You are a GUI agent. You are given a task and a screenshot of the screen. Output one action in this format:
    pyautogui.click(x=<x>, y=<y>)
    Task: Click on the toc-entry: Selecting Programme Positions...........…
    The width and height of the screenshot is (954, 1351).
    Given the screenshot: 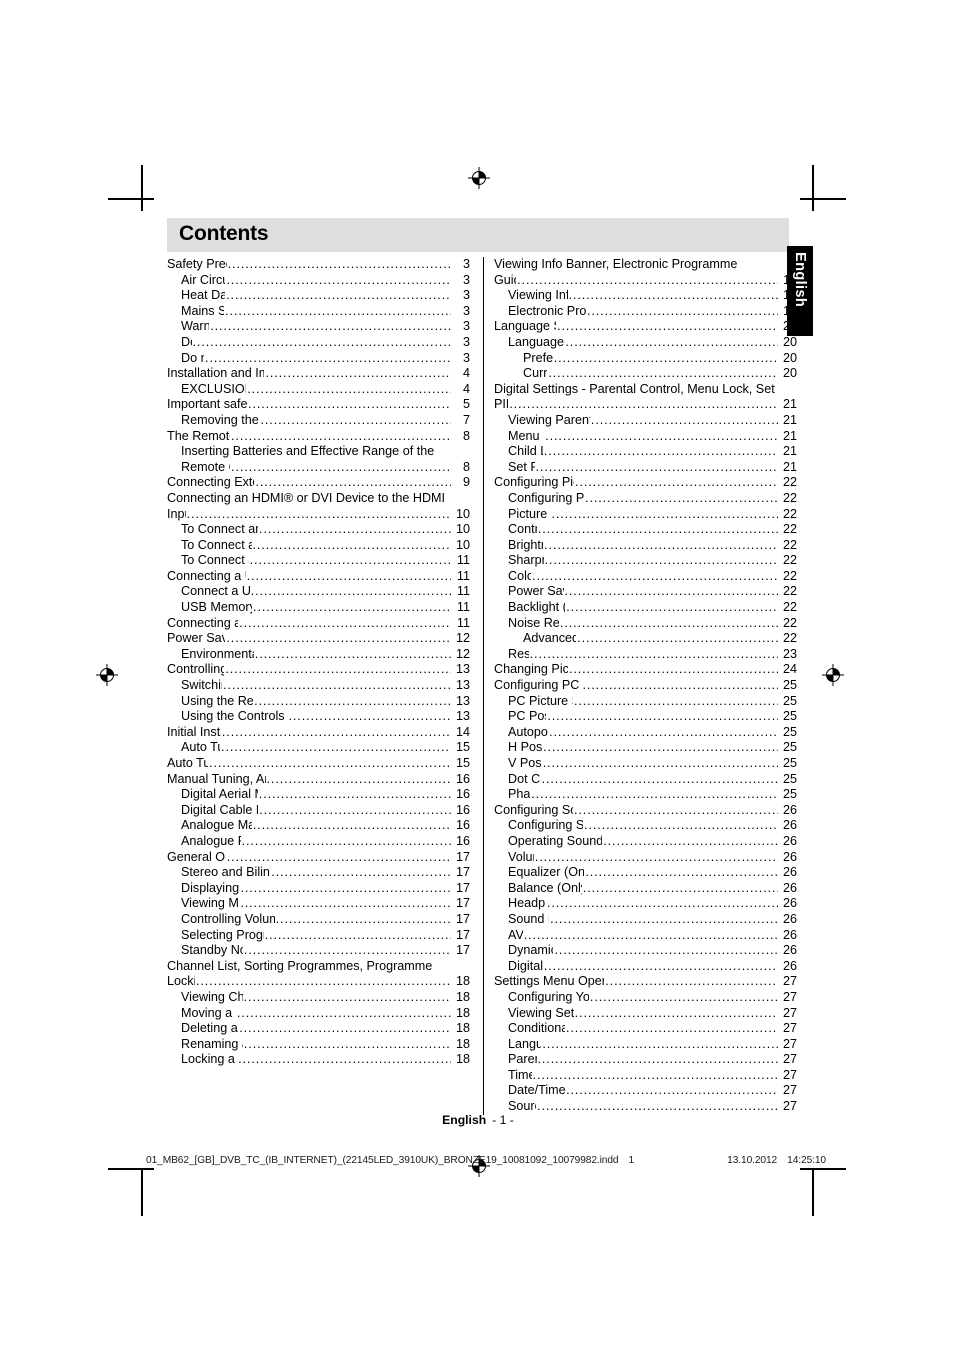 What is the action you would take?
    pyautogui.click(x=318, y=936)
    